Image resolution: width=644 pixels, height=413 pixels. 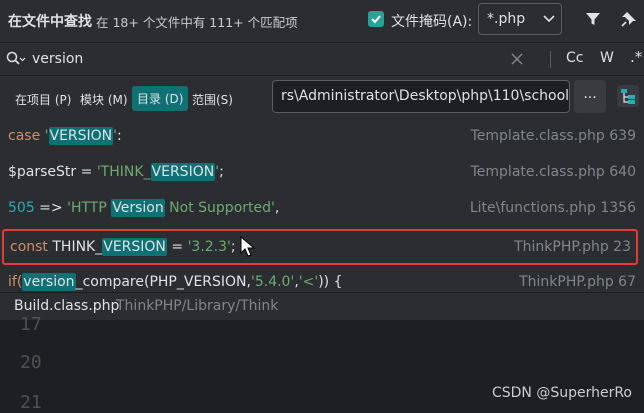 I want to click on search-icon, so click(x=16, y=59).